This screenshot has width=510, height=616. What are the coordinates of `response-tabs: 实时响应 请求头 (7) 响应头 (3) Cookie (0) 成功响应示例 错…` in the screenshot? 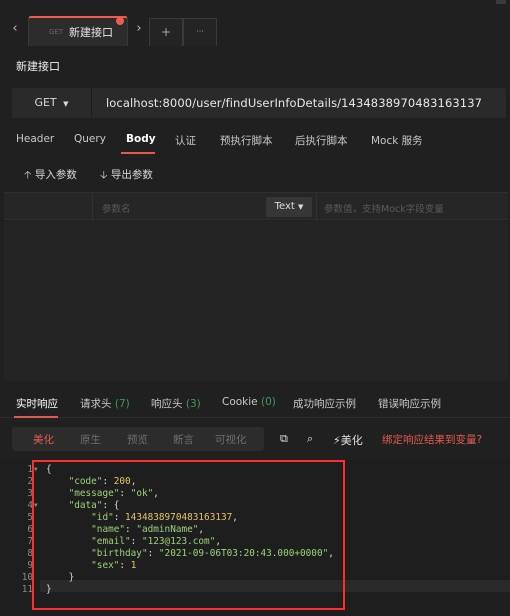 It's located at (255, 403).